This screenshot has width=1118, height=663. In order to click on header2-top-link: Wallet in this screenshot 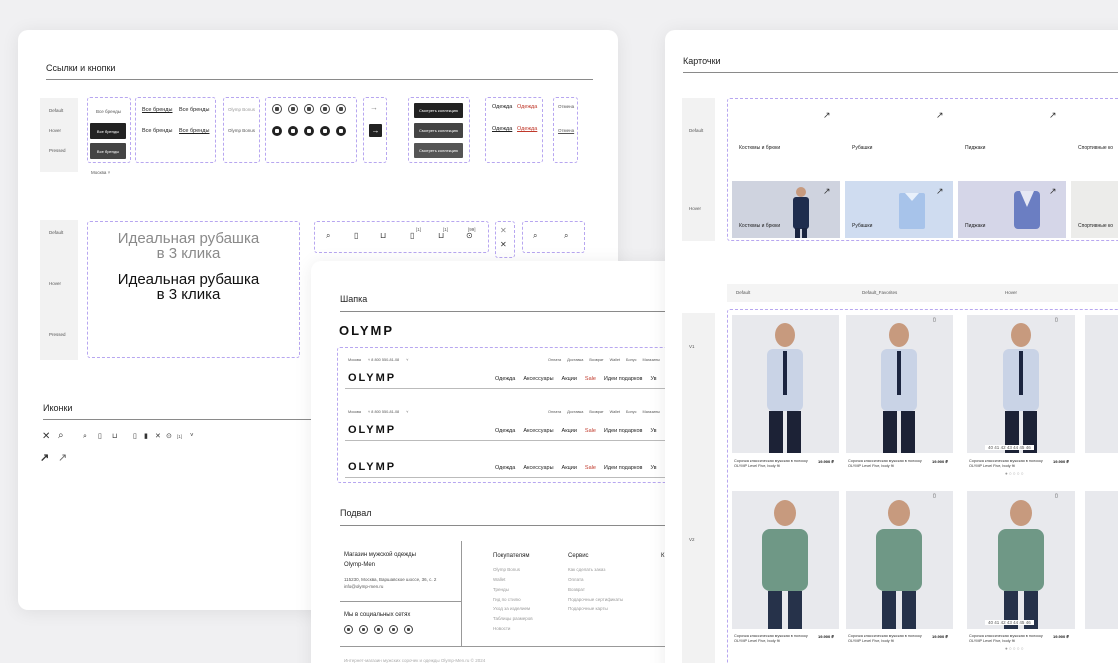, I will do `click(615, 412)`.